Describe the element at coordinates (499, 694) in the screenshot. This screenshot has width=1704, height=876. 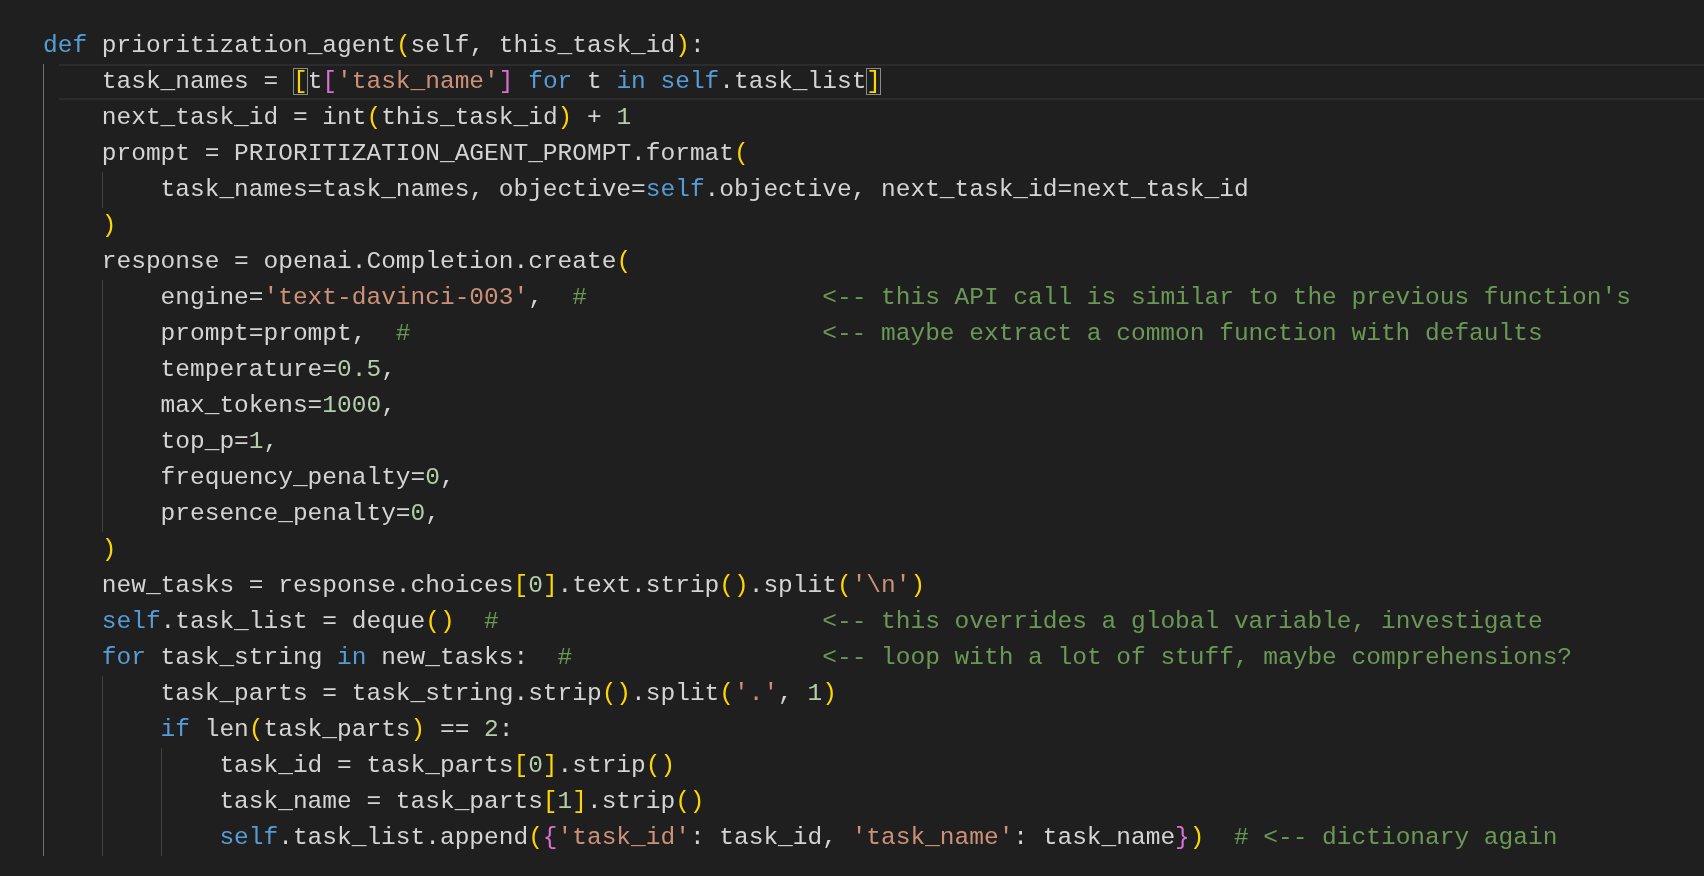
I see `code-line: task_parts = task_string.strip().split('.', 1)` at that location.